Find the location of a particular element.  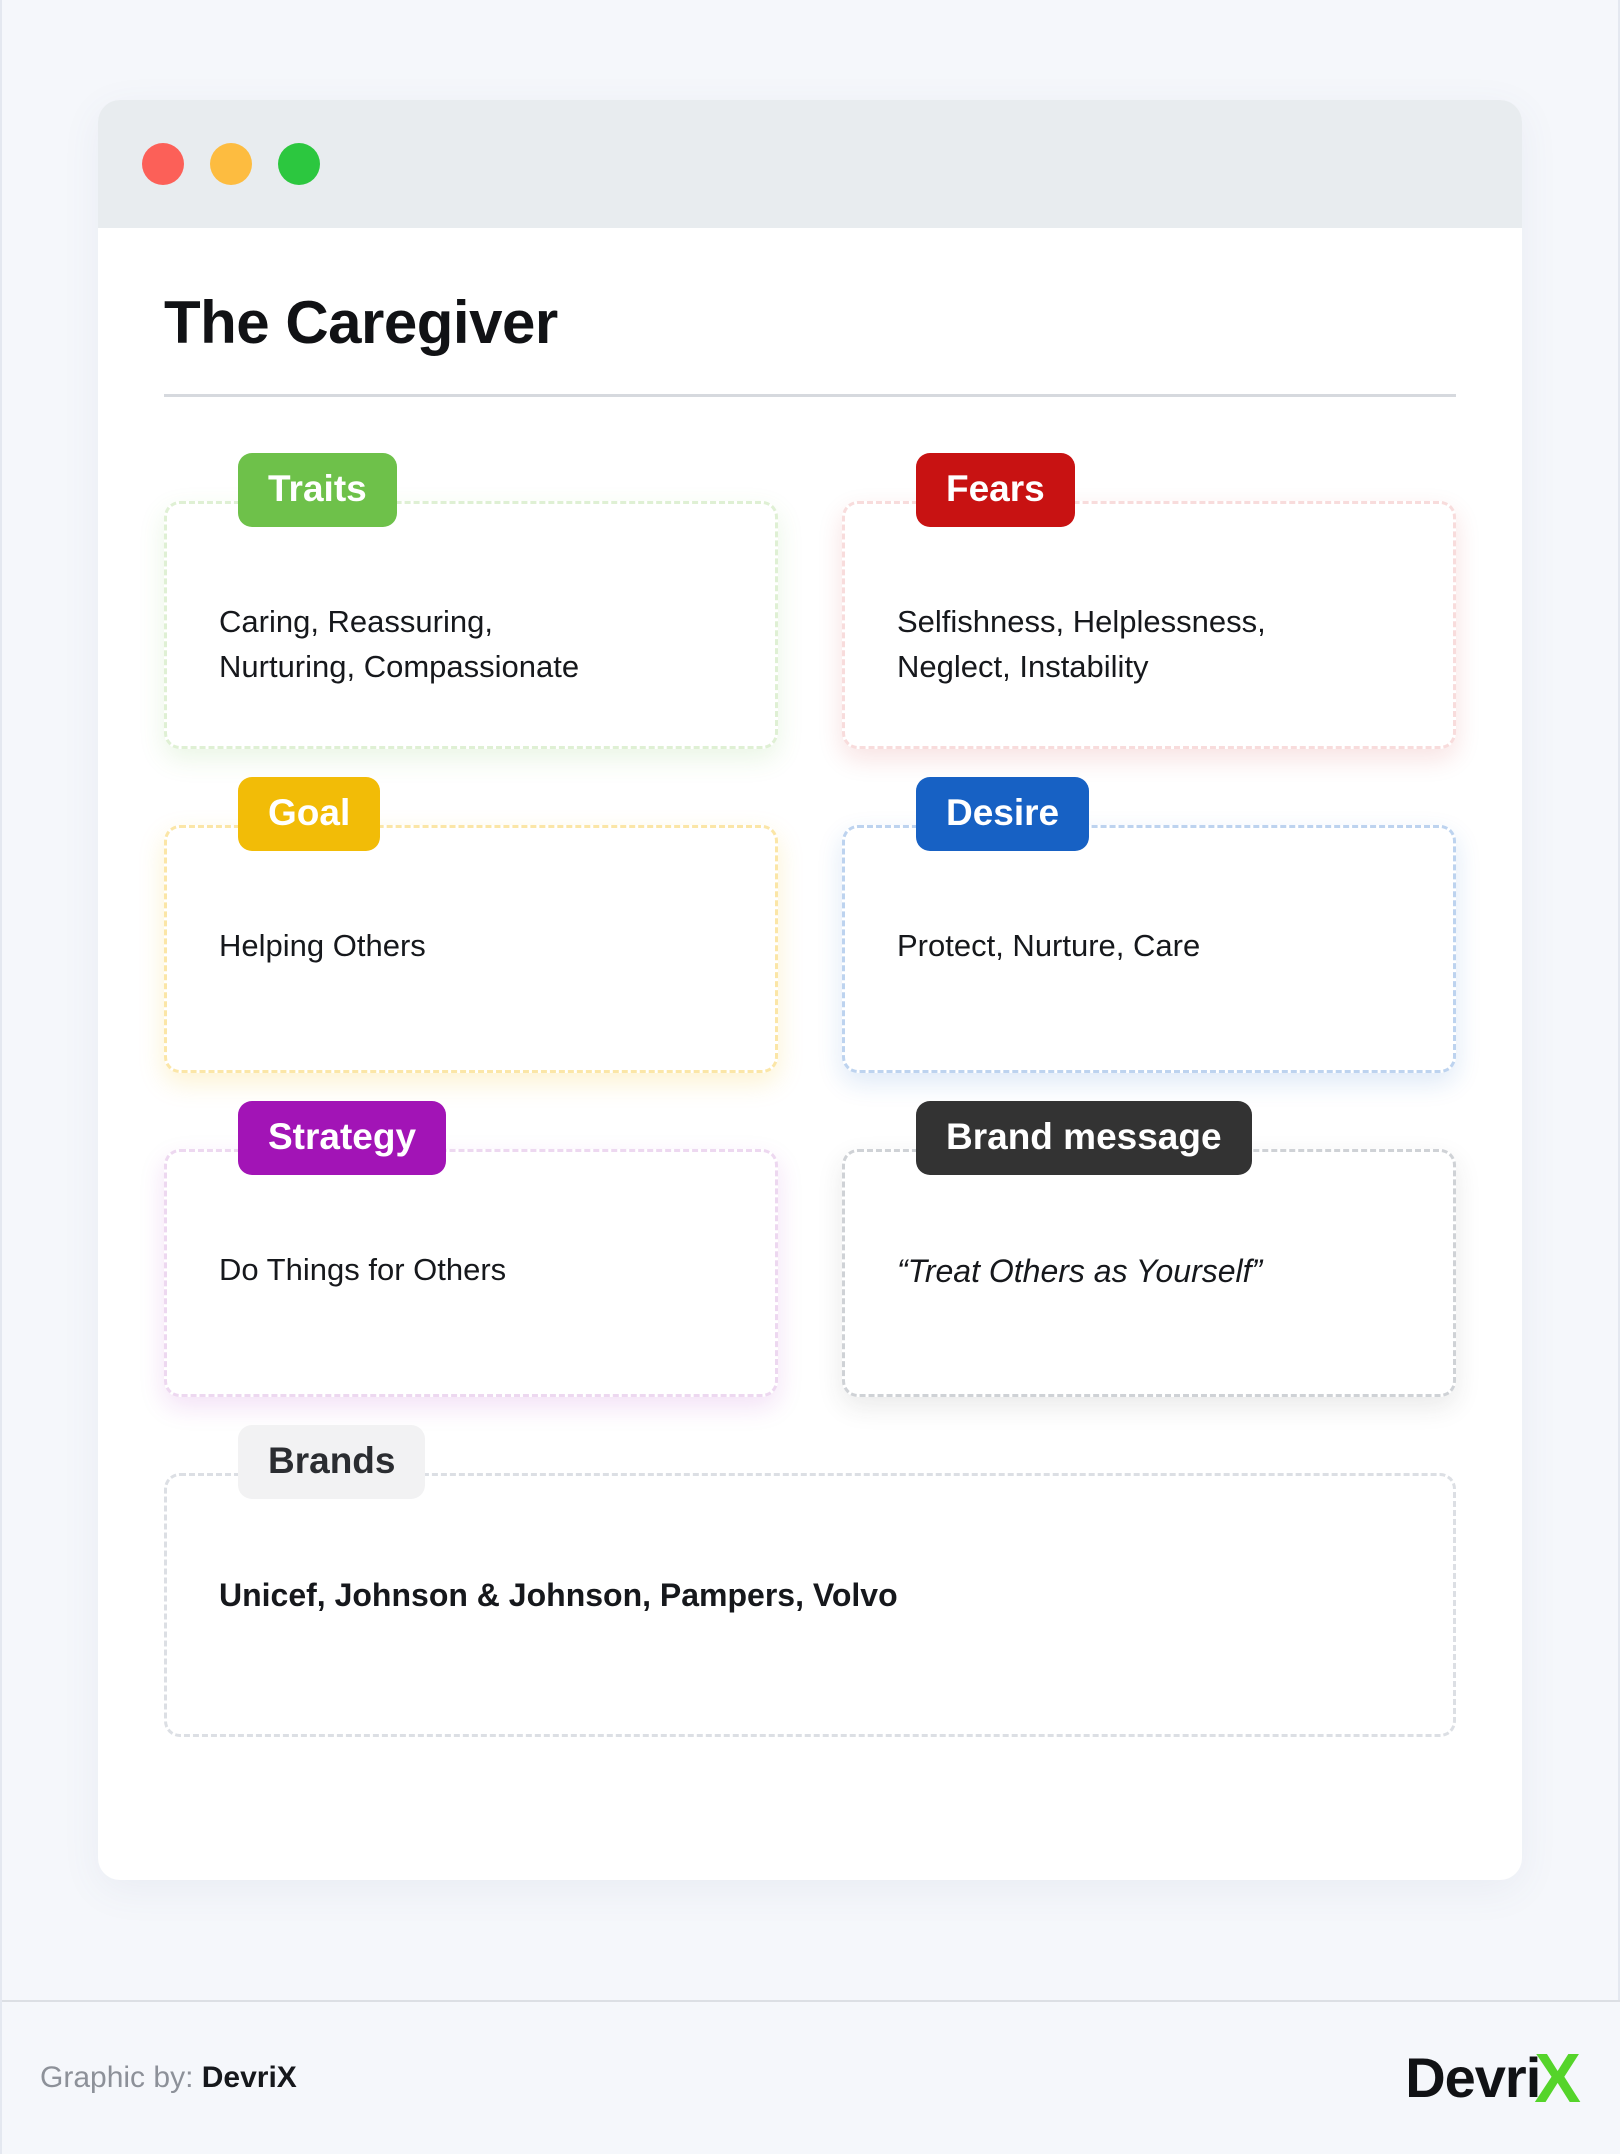

card-strategy-box: Do Things for Others is located at coordinates (471, 1273).